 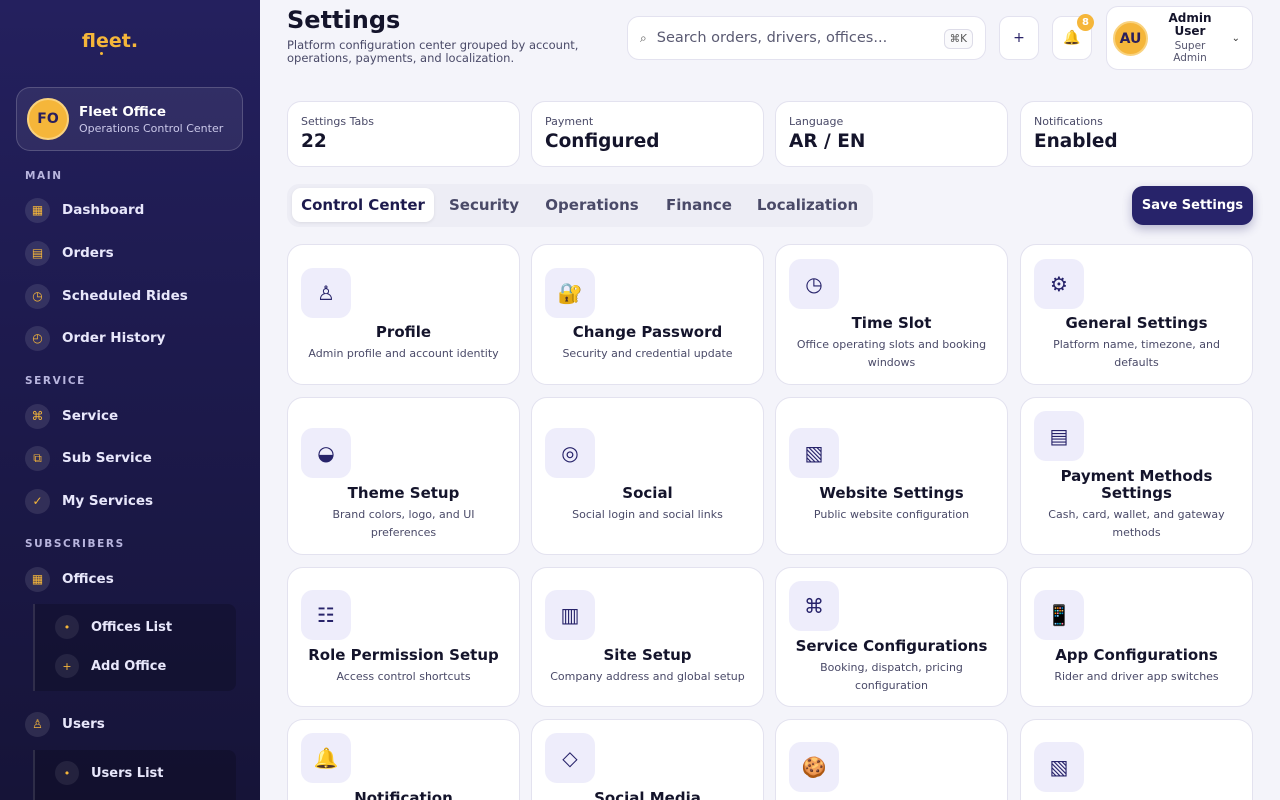 What do you see at coordinates (1136, 134) in the screenshot?
I see `stat-card: Notifications Enabled` at bounding box center [1136, 134].